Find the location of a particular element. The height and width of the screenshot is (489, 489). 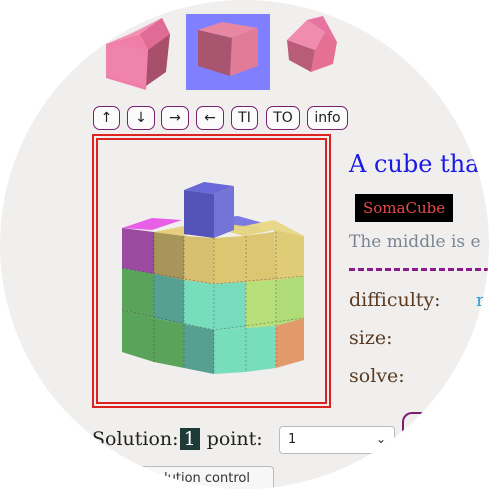

section-divider is located at coordinates (419, 269).